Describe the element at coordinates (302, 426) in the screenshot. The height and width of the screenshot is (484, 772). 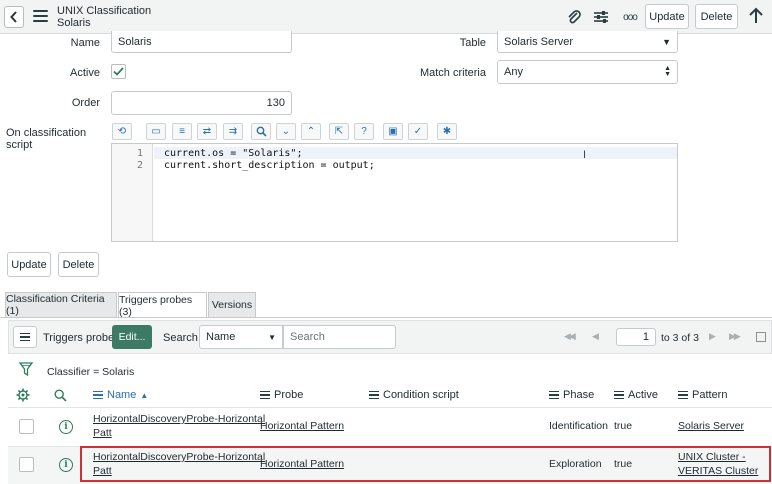
I see `row-probe-link: Horizontal Pattern` at that location.